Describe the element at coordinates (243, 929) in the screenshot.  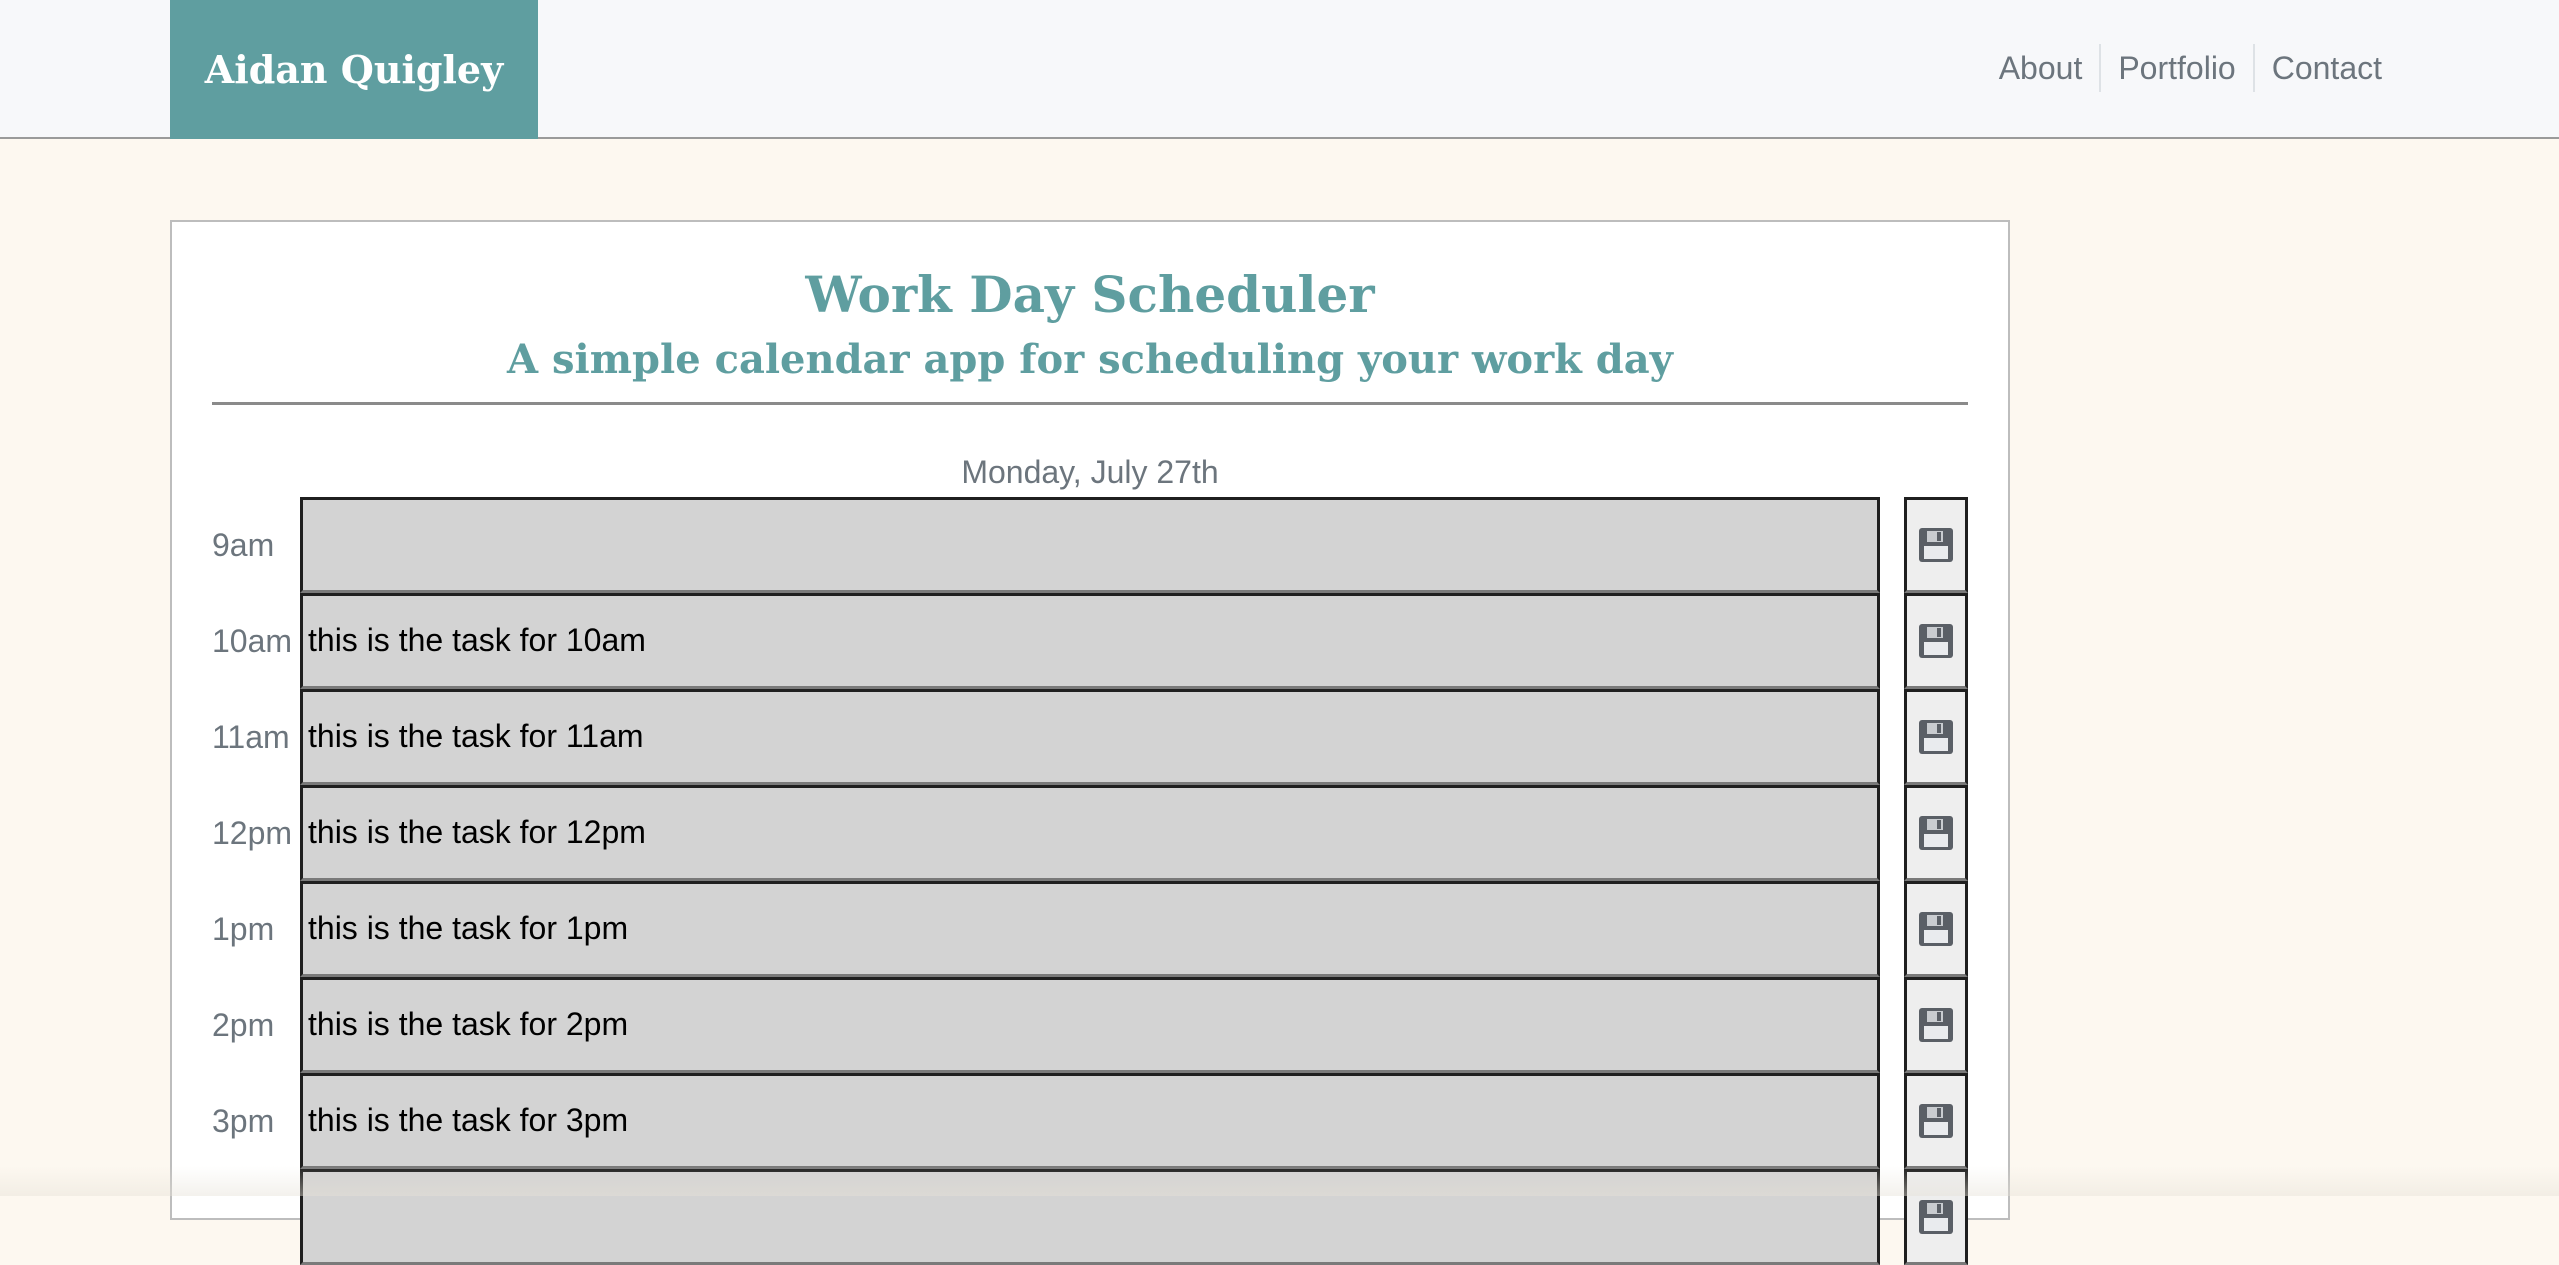
I see `hour-label: 1pm` at that location.